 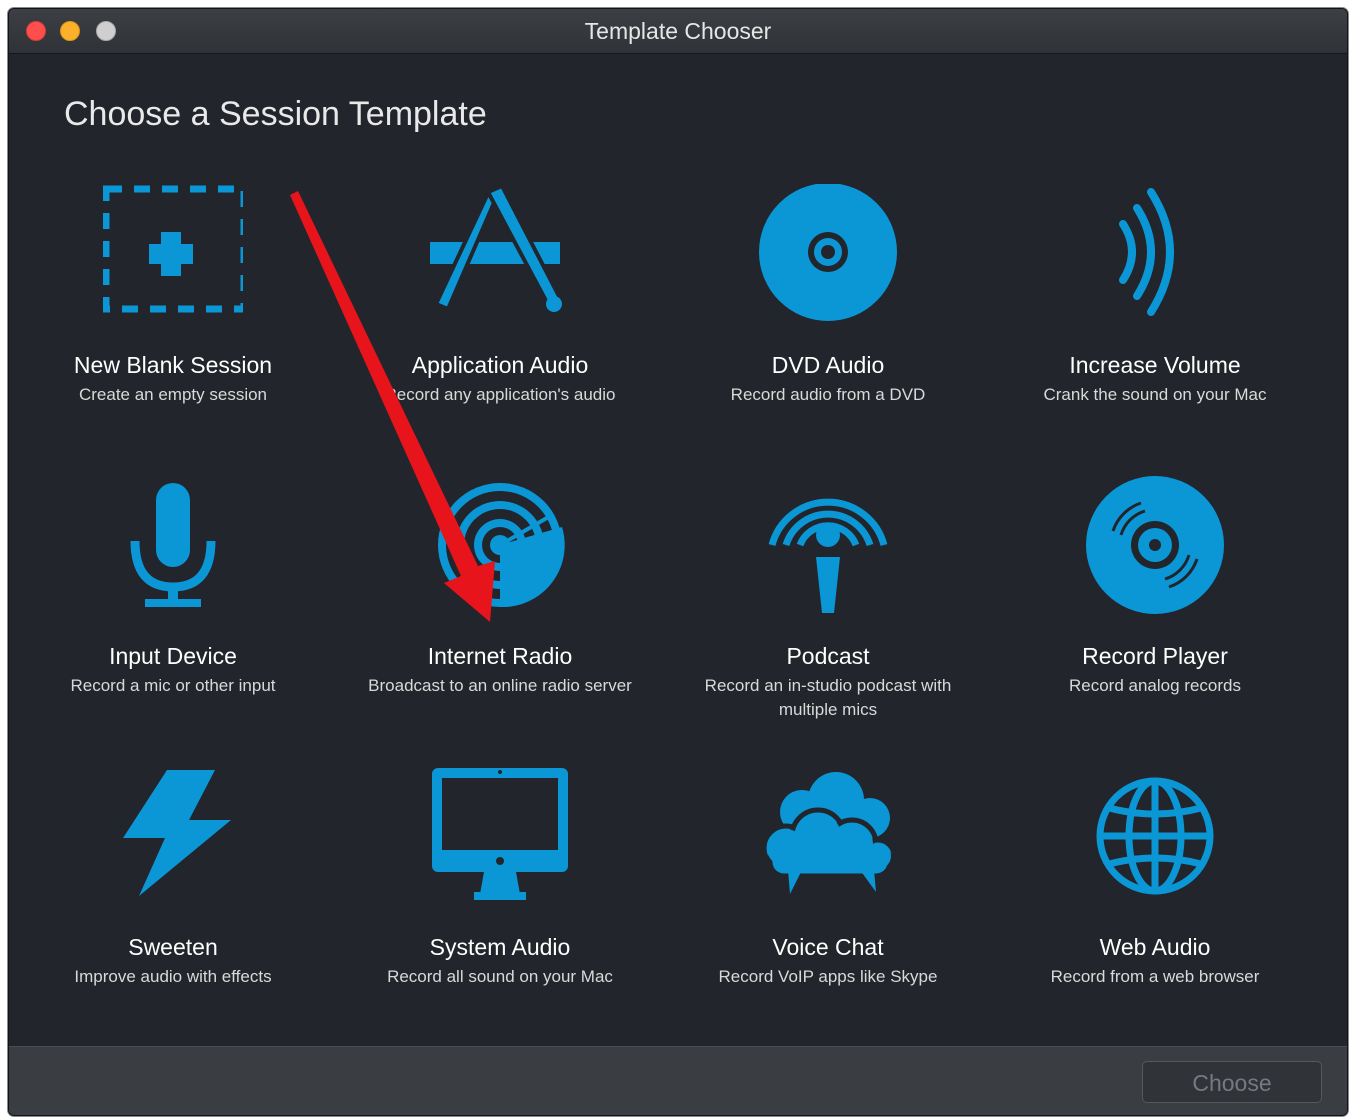 What do you see at coordinates (173, 836) in the screenshot?
I see `lightning-bolt-icon` at bounding box center [173, 836].